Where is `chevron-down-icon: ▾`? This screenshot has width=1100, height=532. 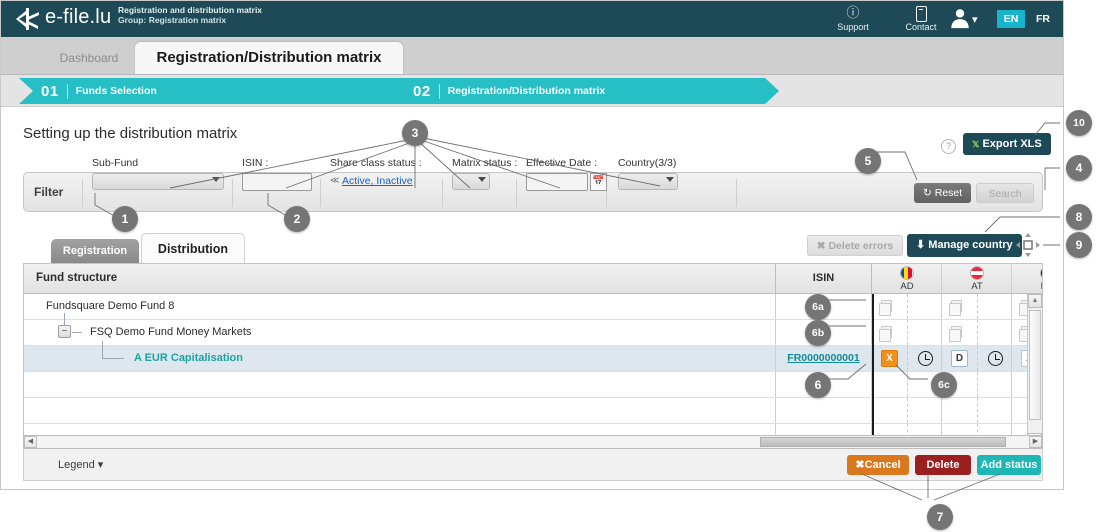 chevron-down-icon: ▾ is located at coordinates (975, 19).